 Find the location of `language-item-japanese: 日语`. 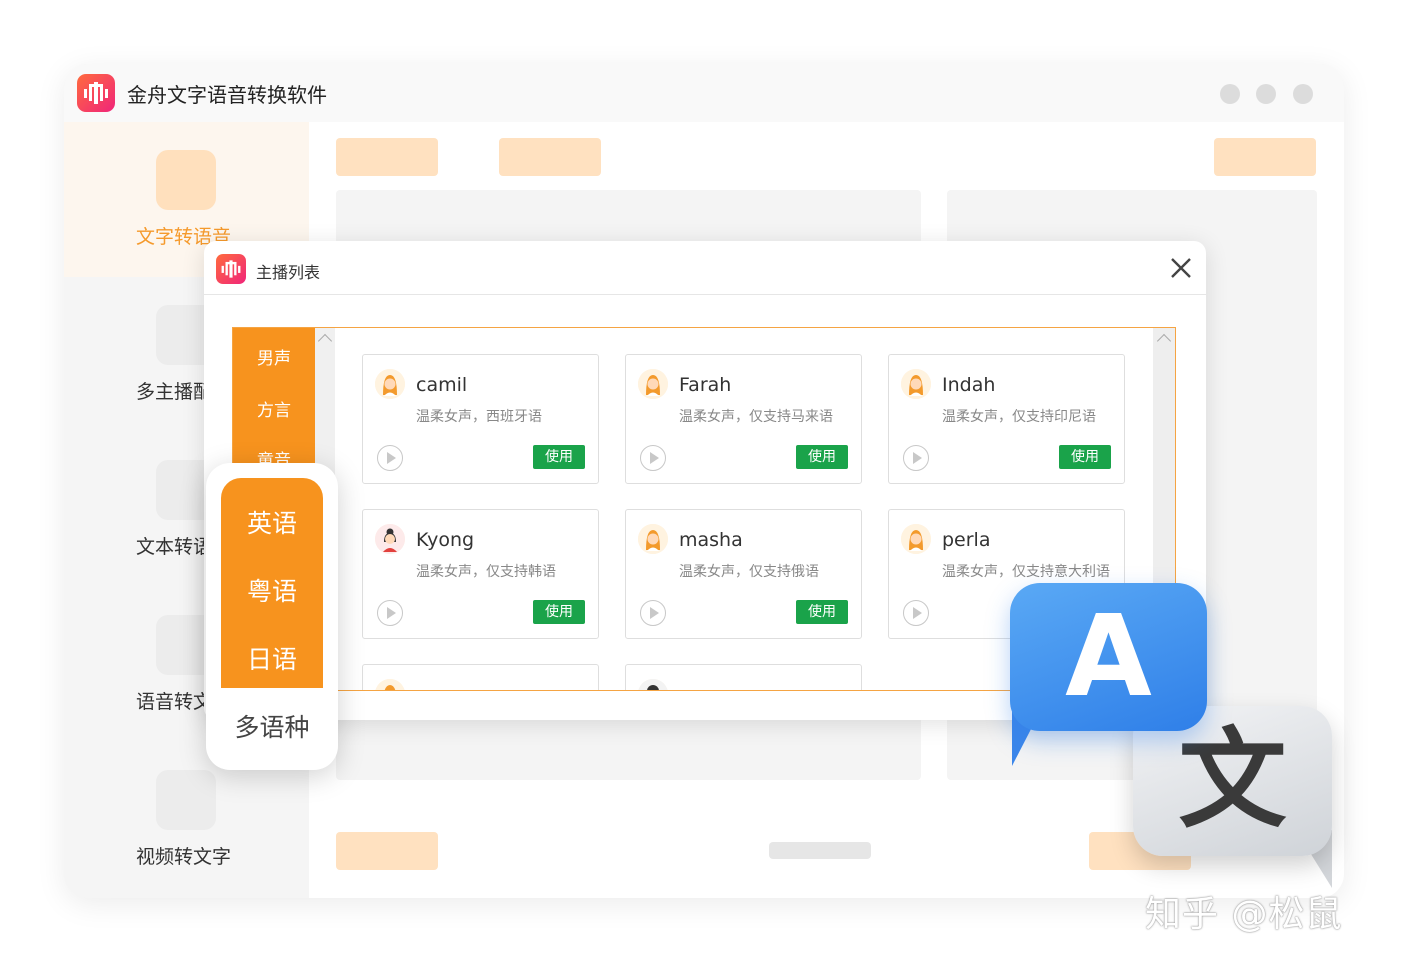

language-item-japanese: 日语 is located at coordinates (272, 658).